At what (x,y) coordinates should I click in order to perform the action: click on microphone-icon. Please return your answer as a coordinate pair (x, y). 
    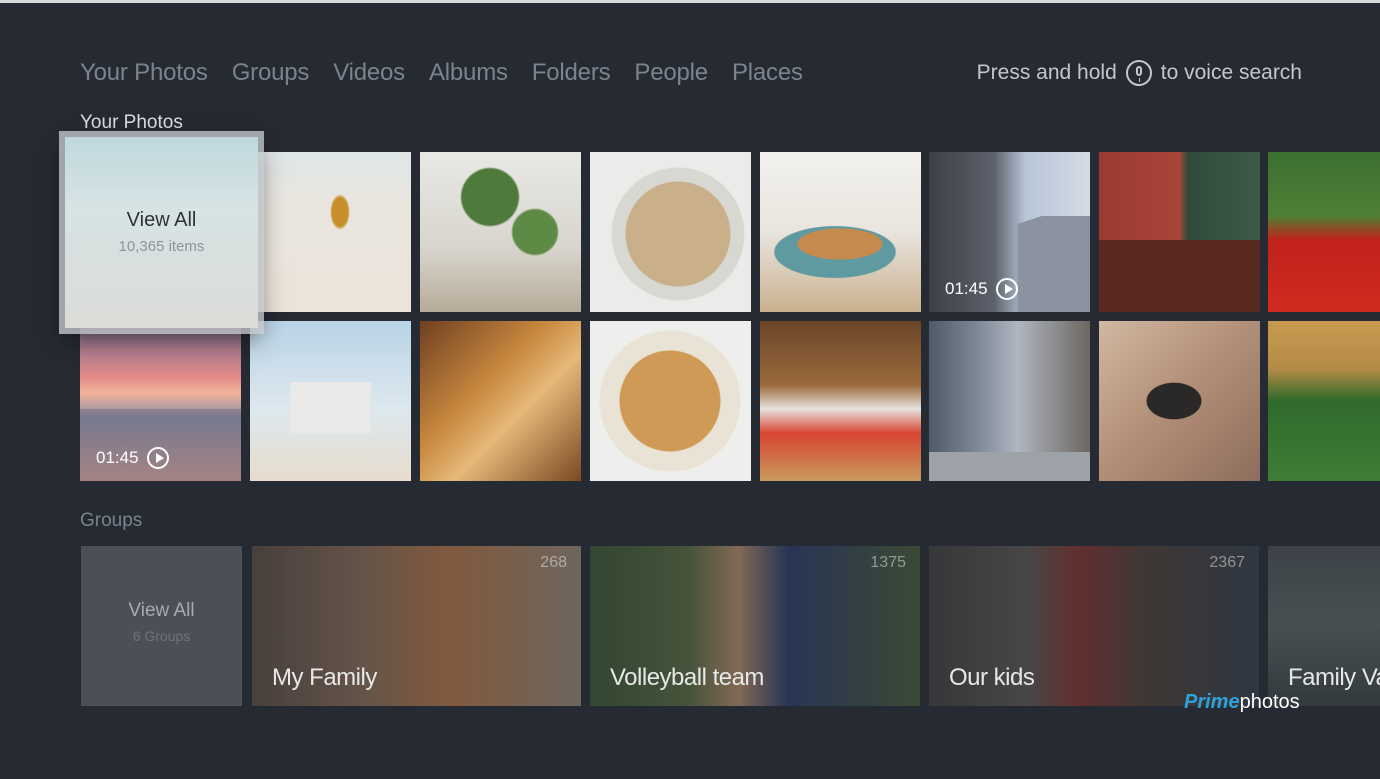
    Looking at the image, I should click on (1138, 73).